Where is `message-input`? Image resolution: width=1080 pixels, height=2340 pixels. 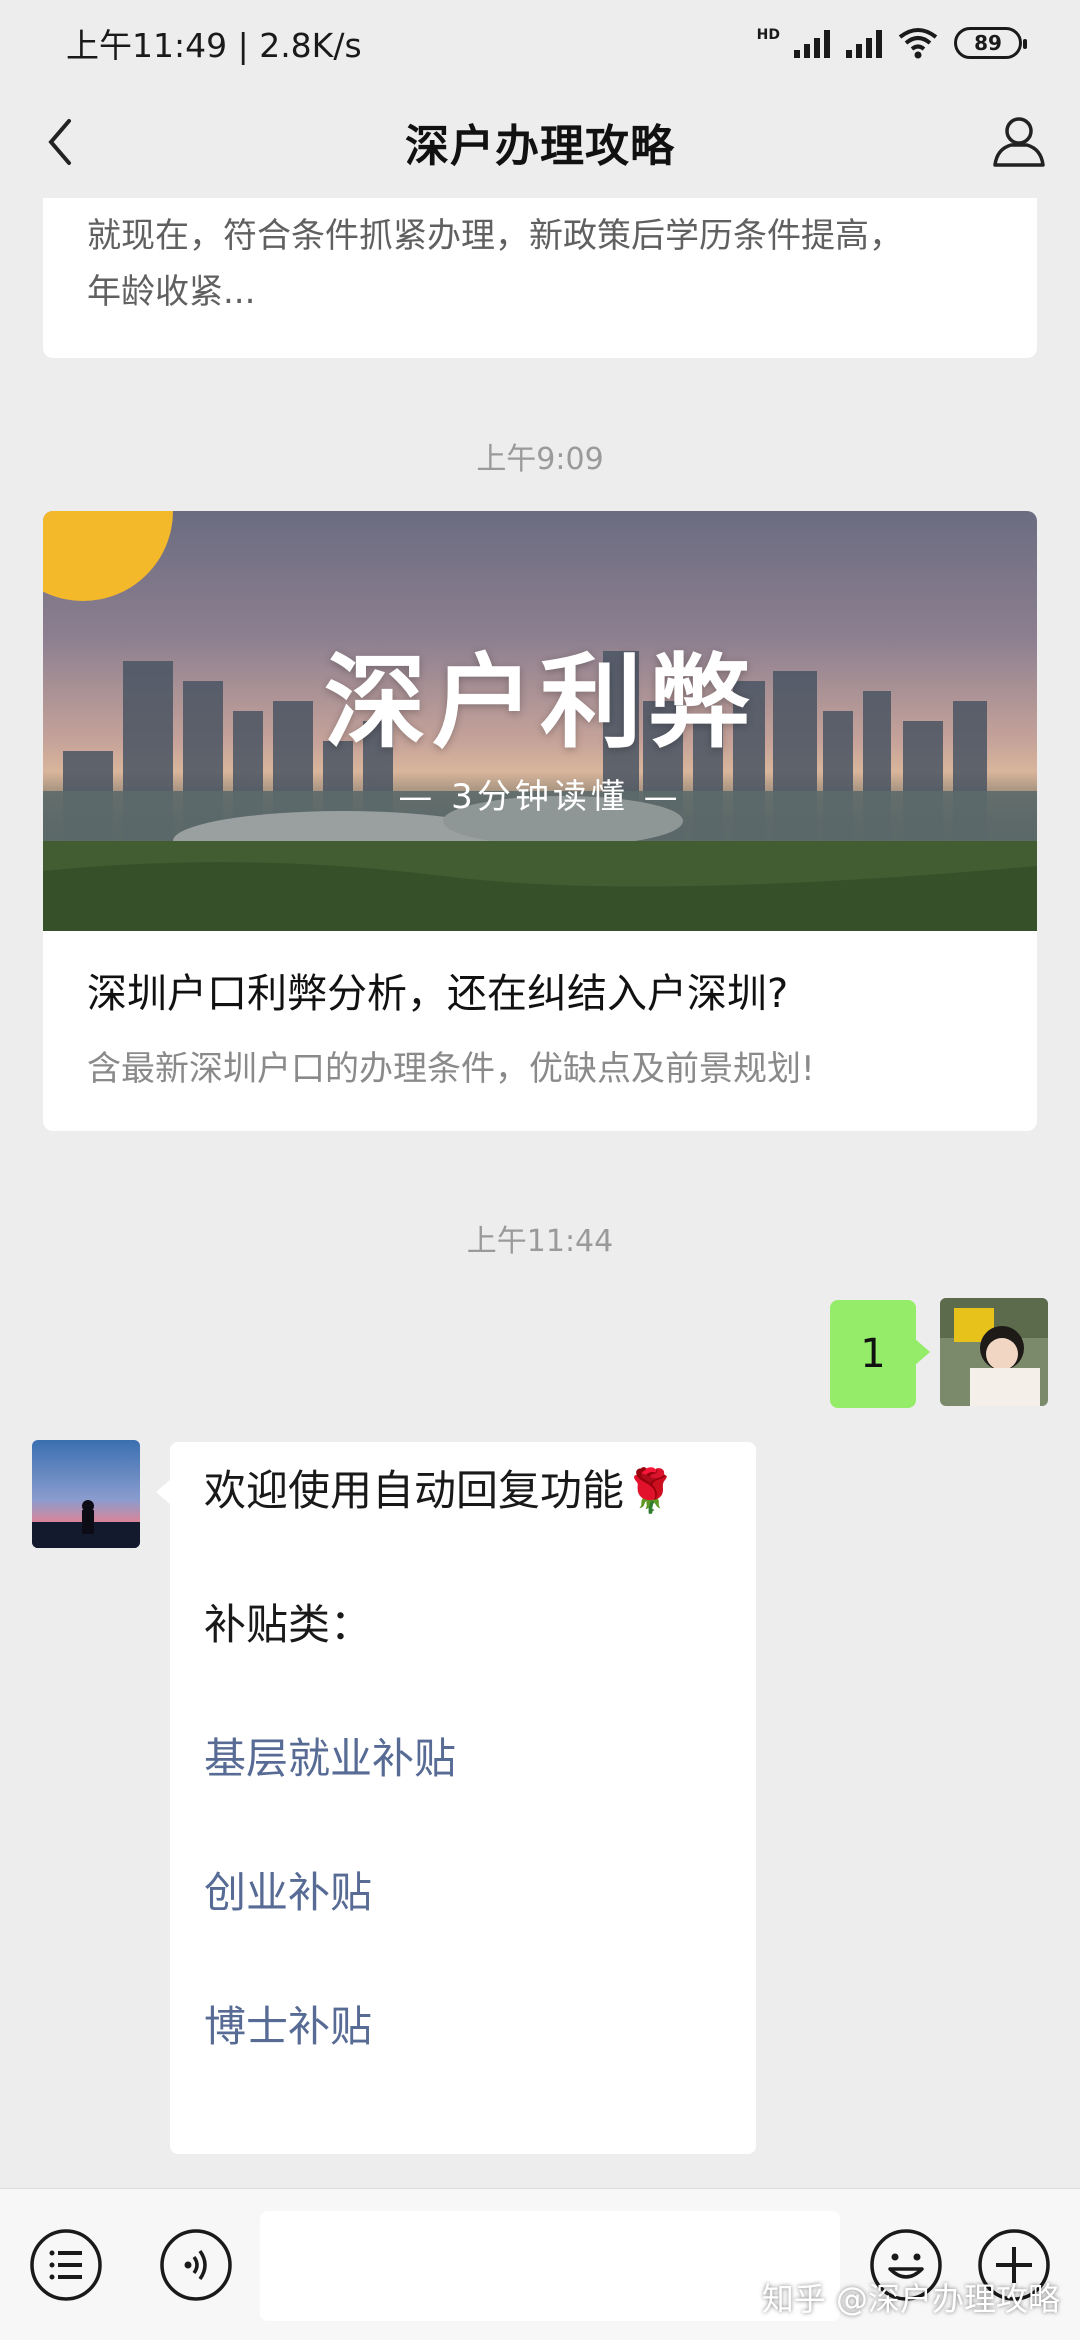 message-input is located at coordinates (550, 2266).